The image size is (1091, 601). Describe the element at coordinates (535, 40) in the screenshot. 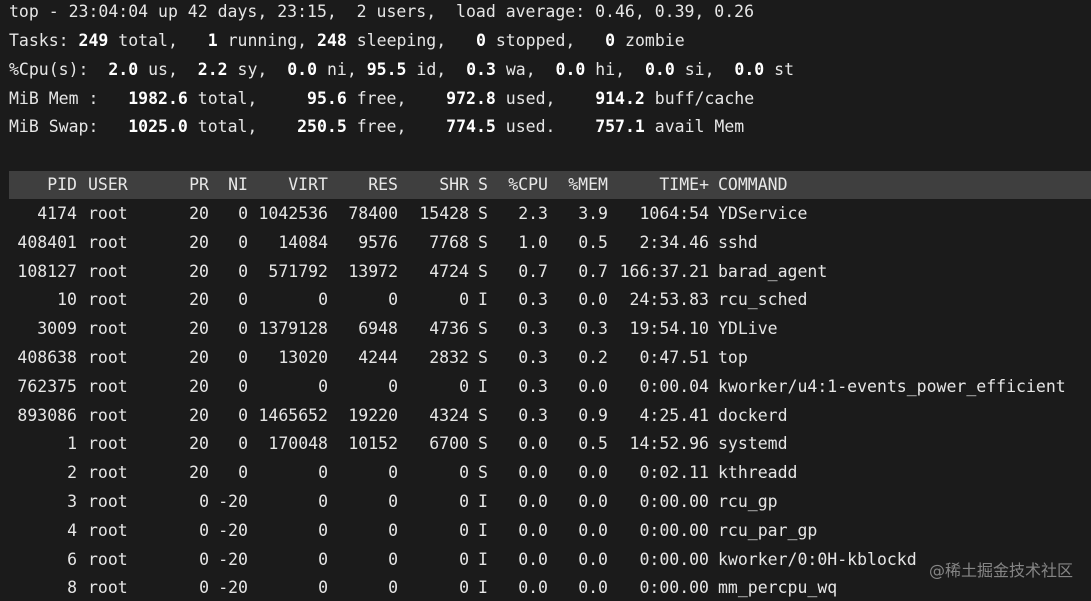

I see `tasks-stopped-label: stopped,` at that location.